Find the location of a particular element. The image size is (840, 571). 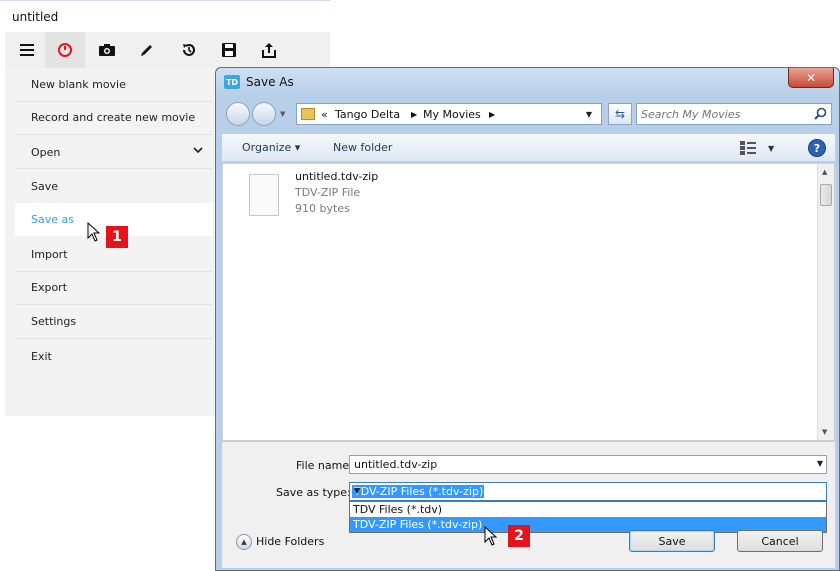

forward-button is located at coordinates (264, 114).